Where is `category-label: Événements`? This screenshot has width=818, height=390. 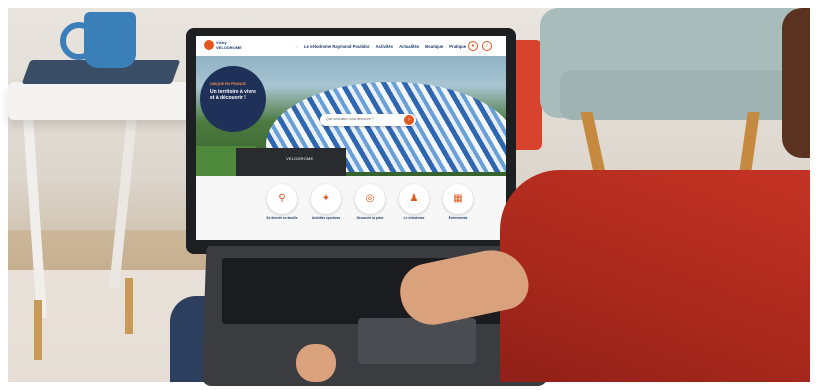
category-label: Événements is located at coordinates (458, 218).